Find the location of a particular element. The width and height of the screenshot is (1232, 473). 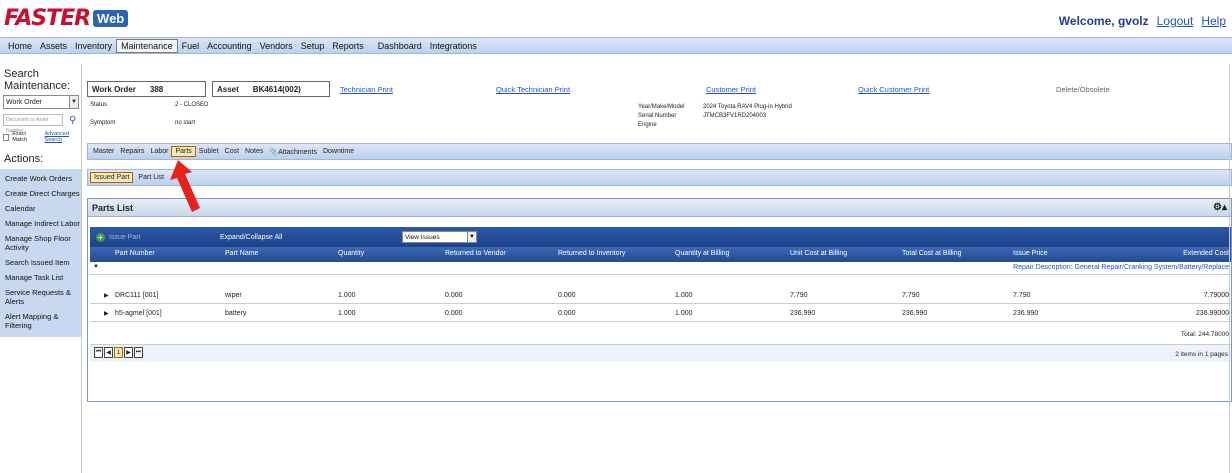

work-order-box: Work Order 388 is located at coordinates (146, 89).